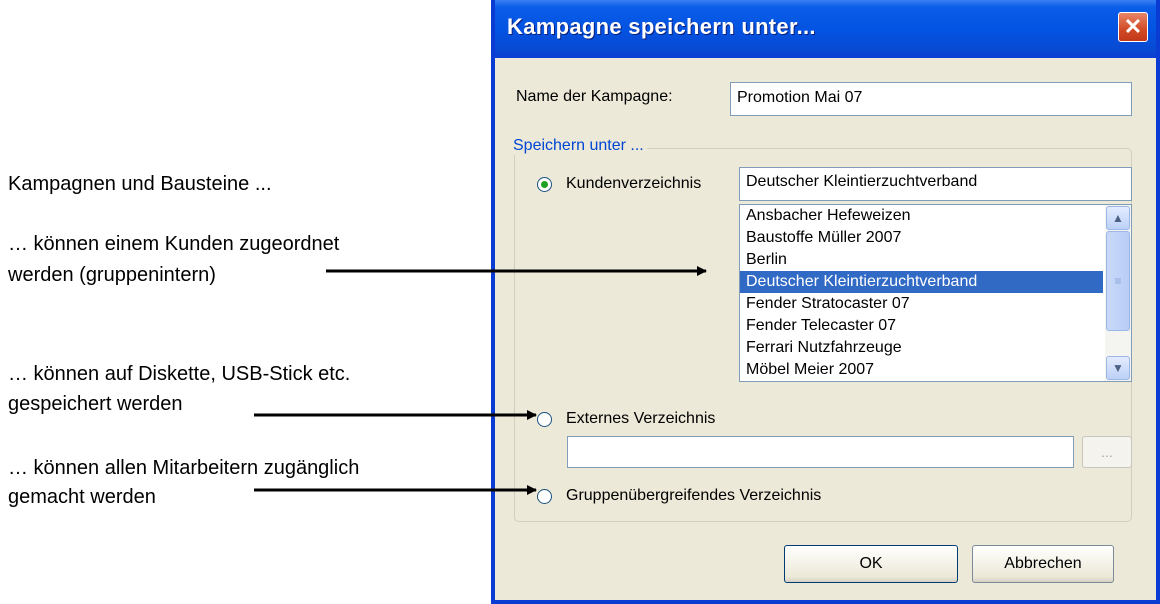  Describe the element at coordinates (480, 380) in the screenshot. I see `annotation-arrows` at that location.